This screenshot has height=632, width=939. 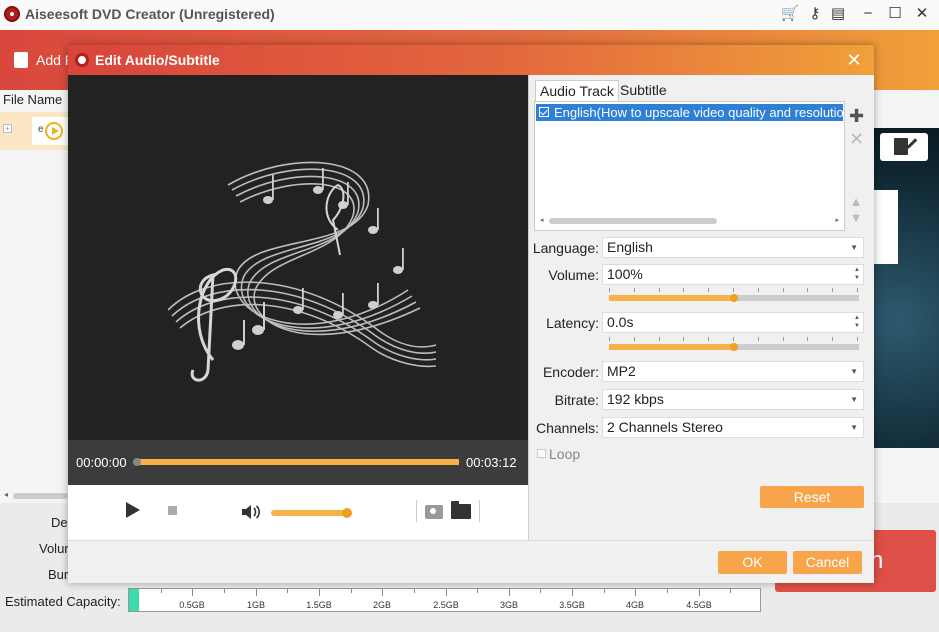 What do you see at coordinates (854, 247) in the screenshot?
I see `chevron-down-icon: ▼` at bounding box center [854, 247].